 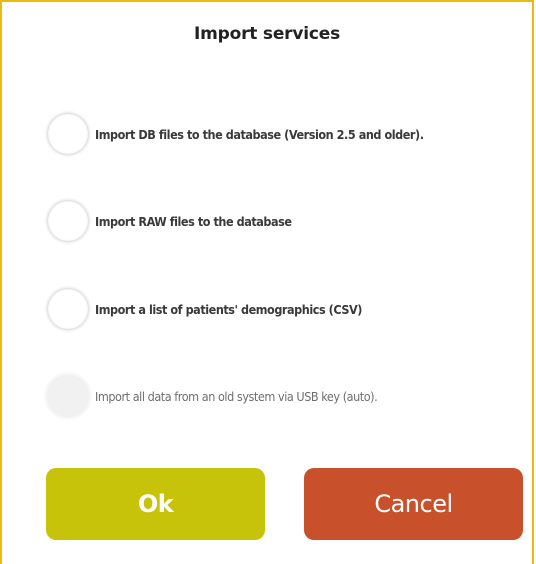 I want to click on cancel-button: Cancel, so click(x=413, y=504).